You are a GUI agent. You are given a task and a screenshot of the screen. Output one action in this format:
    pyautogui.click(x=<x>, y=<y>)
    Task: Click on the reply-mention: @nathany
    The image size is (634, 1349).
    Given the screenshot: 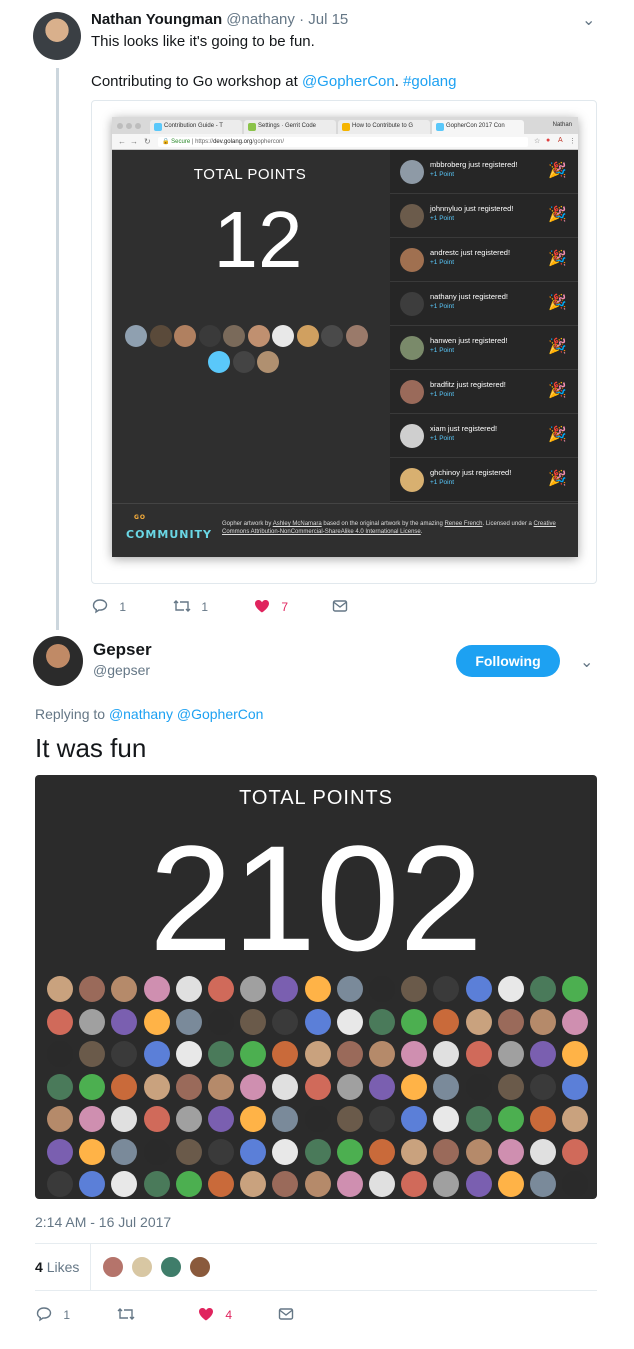 What is the action you would take?
    pyautogui.click(x=141, y=714)
    